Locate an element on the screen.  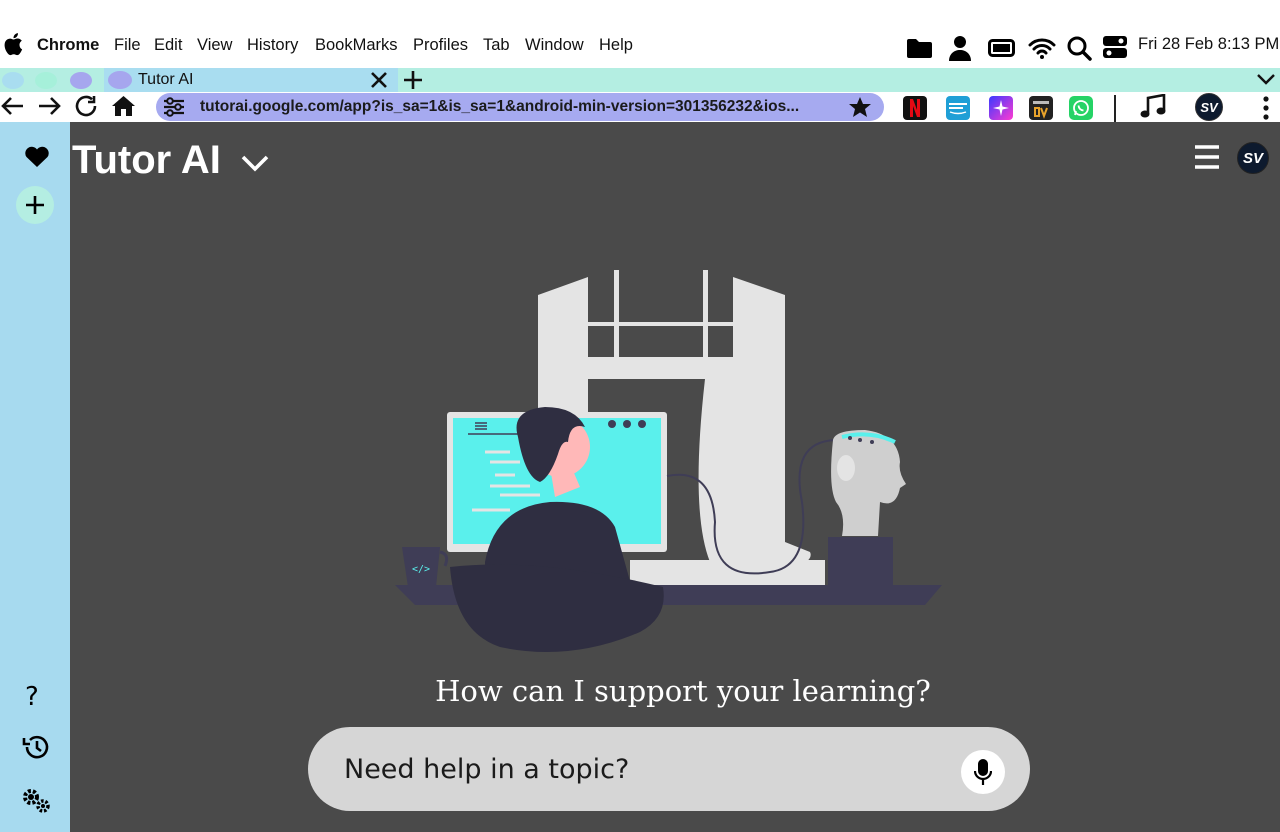
mic-button is located at coordinates (983, 772).